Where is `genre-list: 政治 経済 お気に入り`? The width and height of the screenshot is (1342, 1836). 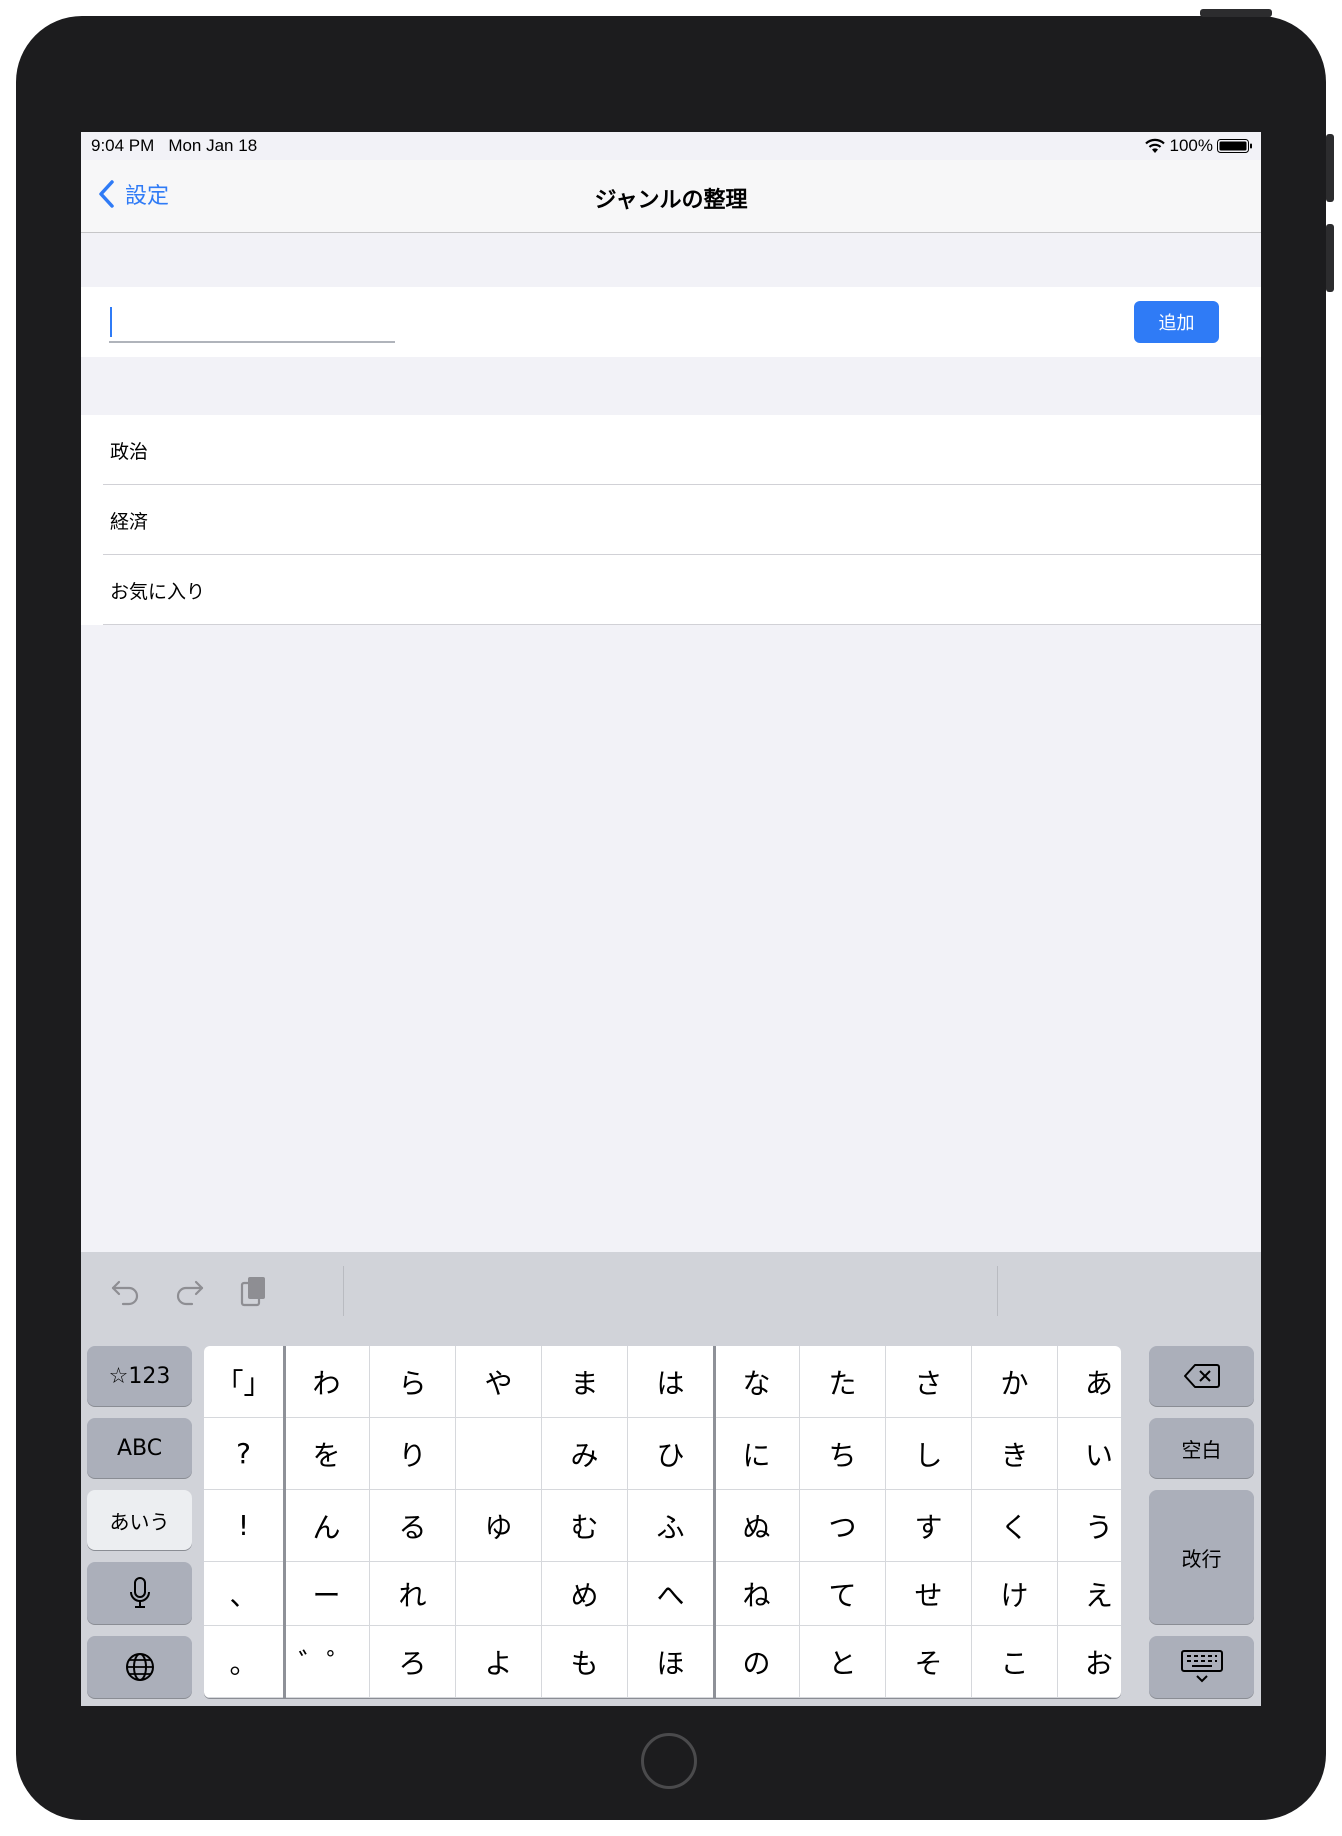 genre-list: 政治 経済 お気に入り is located at coordinates (671, 520).